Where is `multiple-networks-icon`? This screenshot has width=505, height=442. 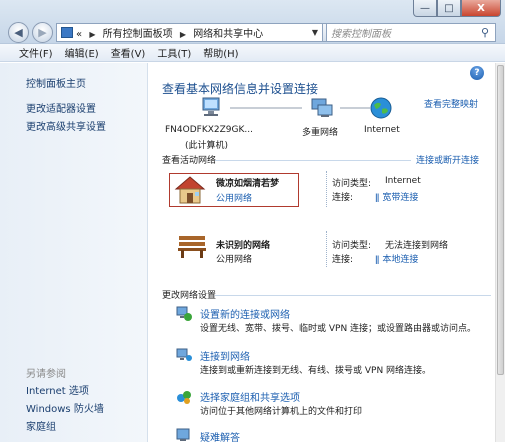 multiple-networks-icon is located at coordinates (322, 107).